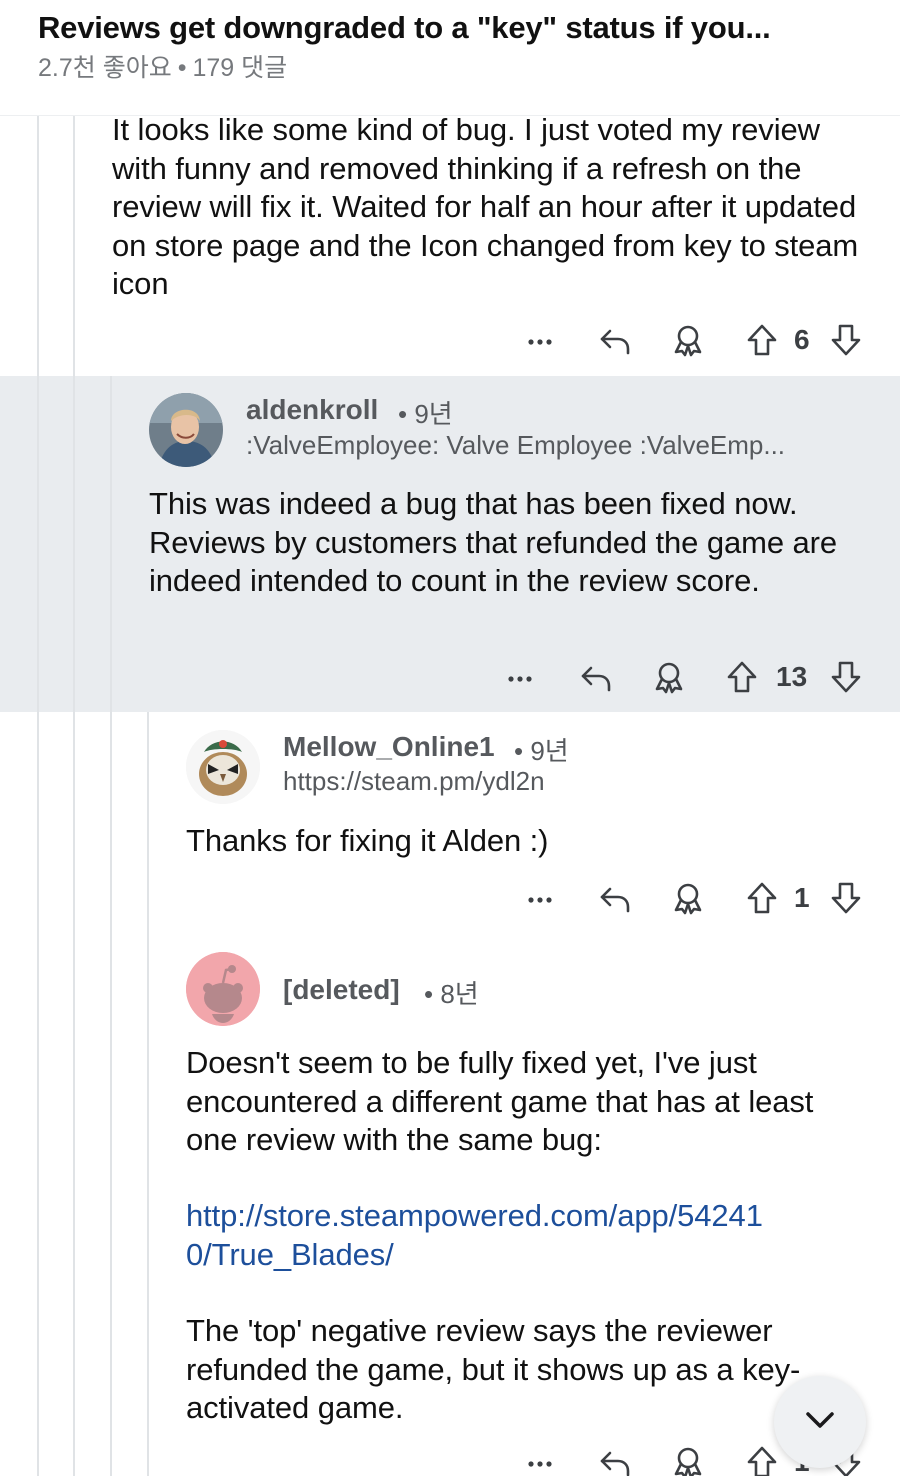 This screenshot has height=1476, width=900. I want to click on user-flair: https://steam.pm/ydl2n, so click(414, 781).